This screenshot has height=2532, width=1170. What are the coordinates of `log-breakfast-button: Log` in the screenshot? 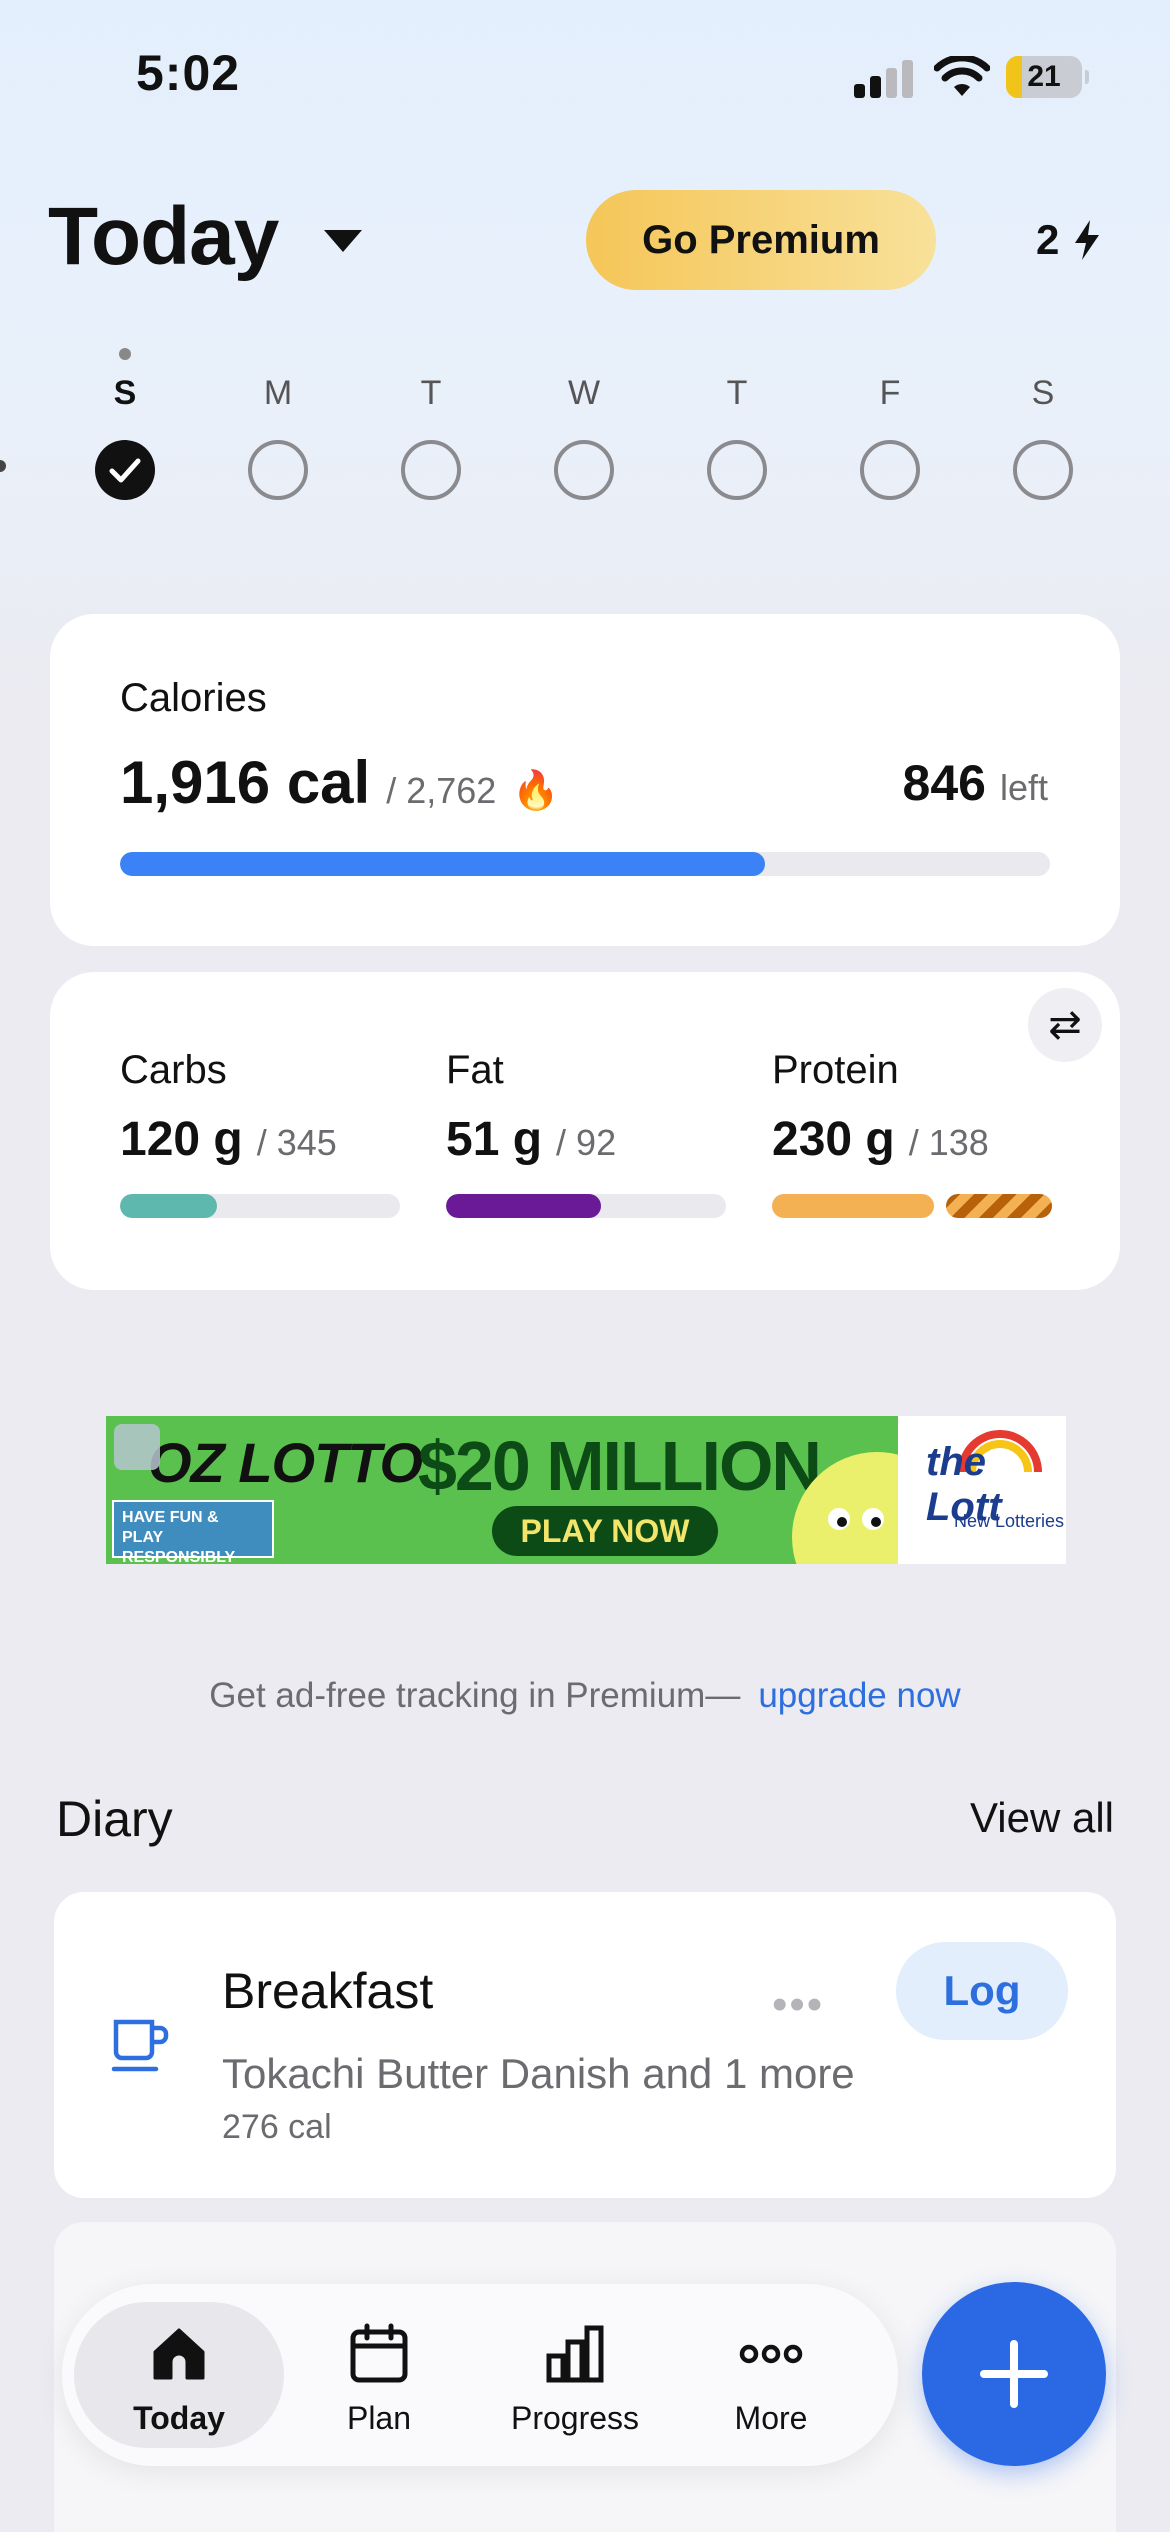 It's located at (982, 1991).